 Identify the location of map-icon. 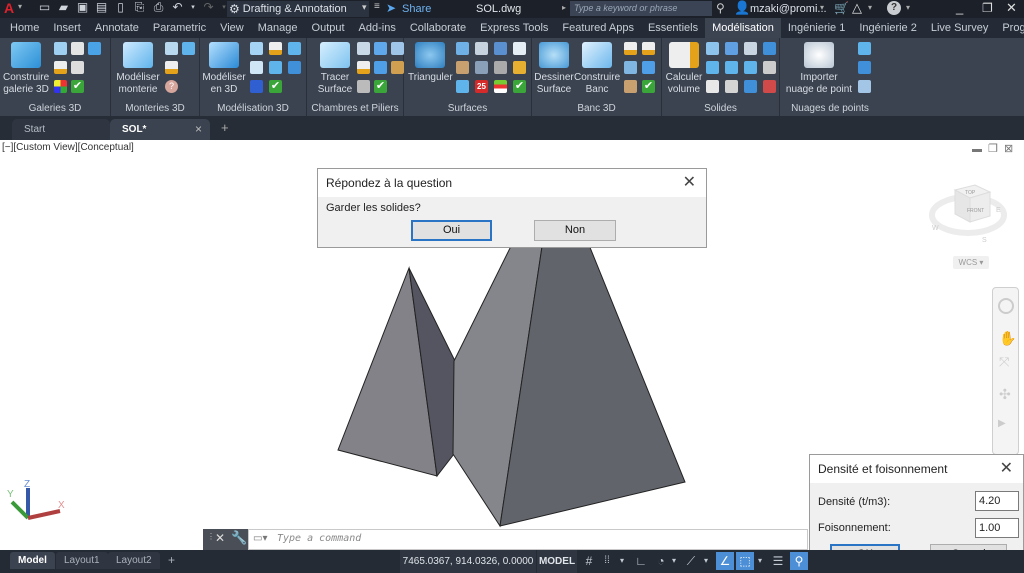
(519, 67).